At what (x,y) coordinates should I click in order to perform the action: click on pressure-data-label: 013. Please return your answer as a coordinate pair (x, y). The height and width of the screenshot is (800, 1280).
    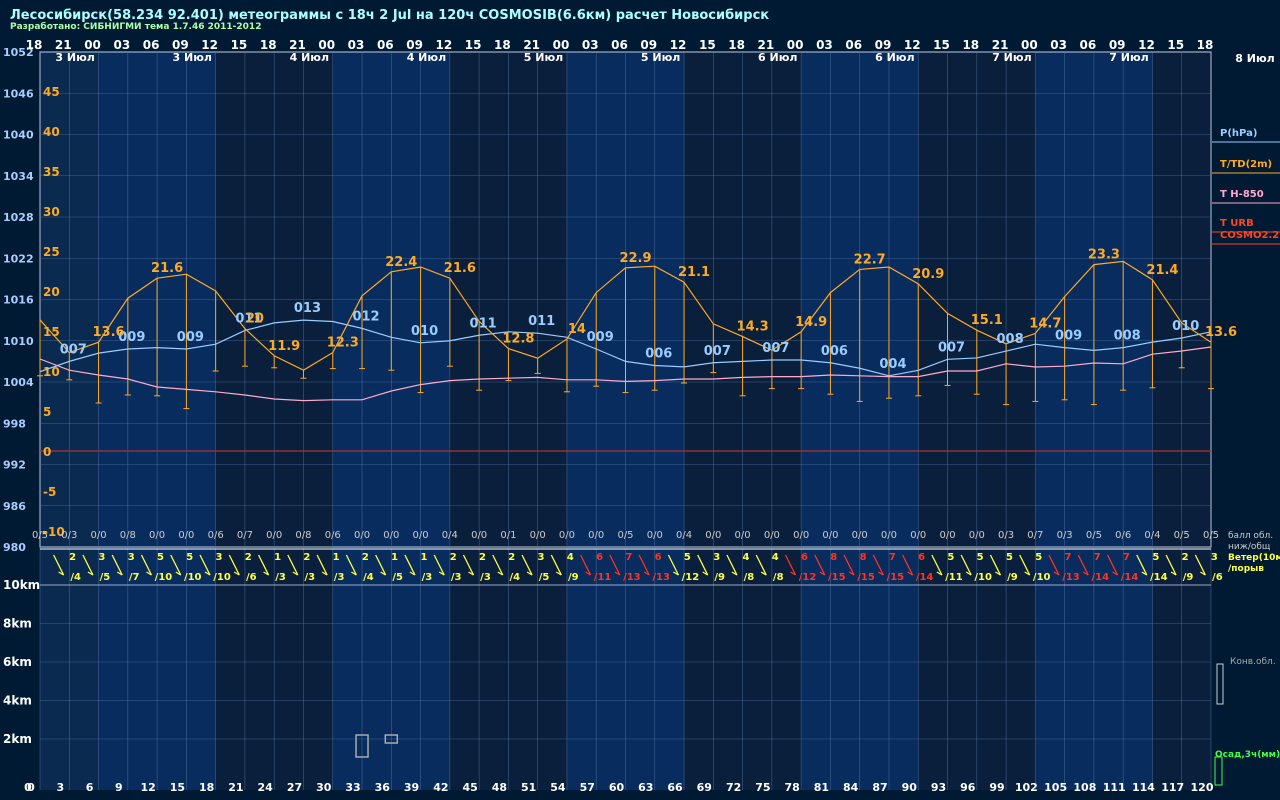
    Looking at the image, I should click on (307, 308).